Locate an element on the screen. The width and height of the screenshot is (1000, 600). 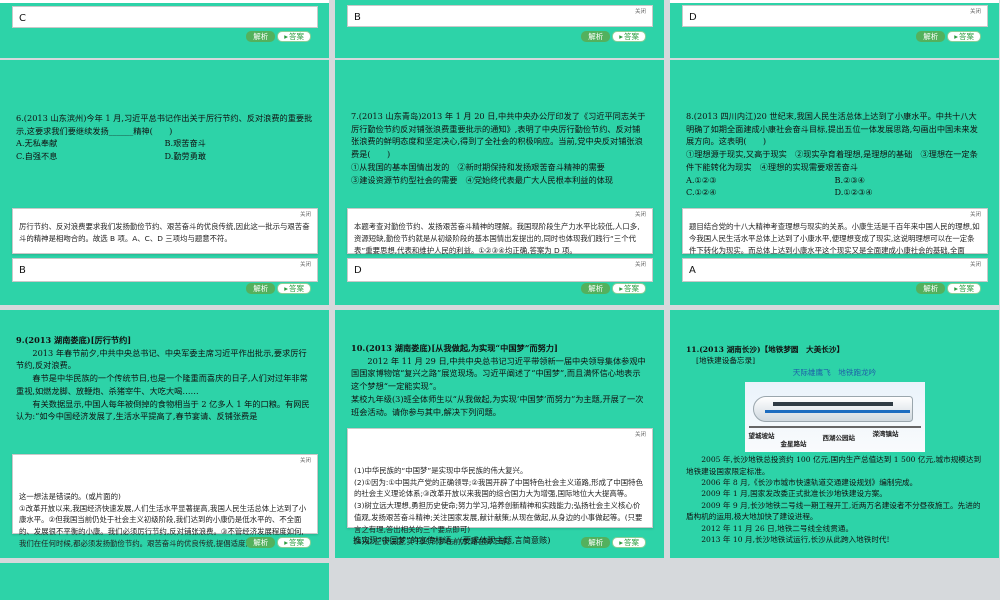
answer-text: B is located at coordinates (357, 17).